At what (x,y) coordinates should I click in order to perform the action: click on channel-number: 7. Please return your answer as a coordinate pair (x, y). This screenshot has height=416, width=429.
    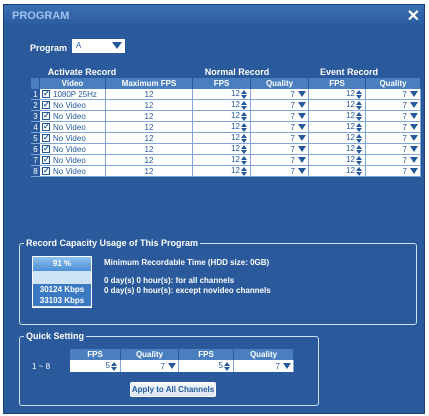
    Looking at the image, I should click on (35, 160).